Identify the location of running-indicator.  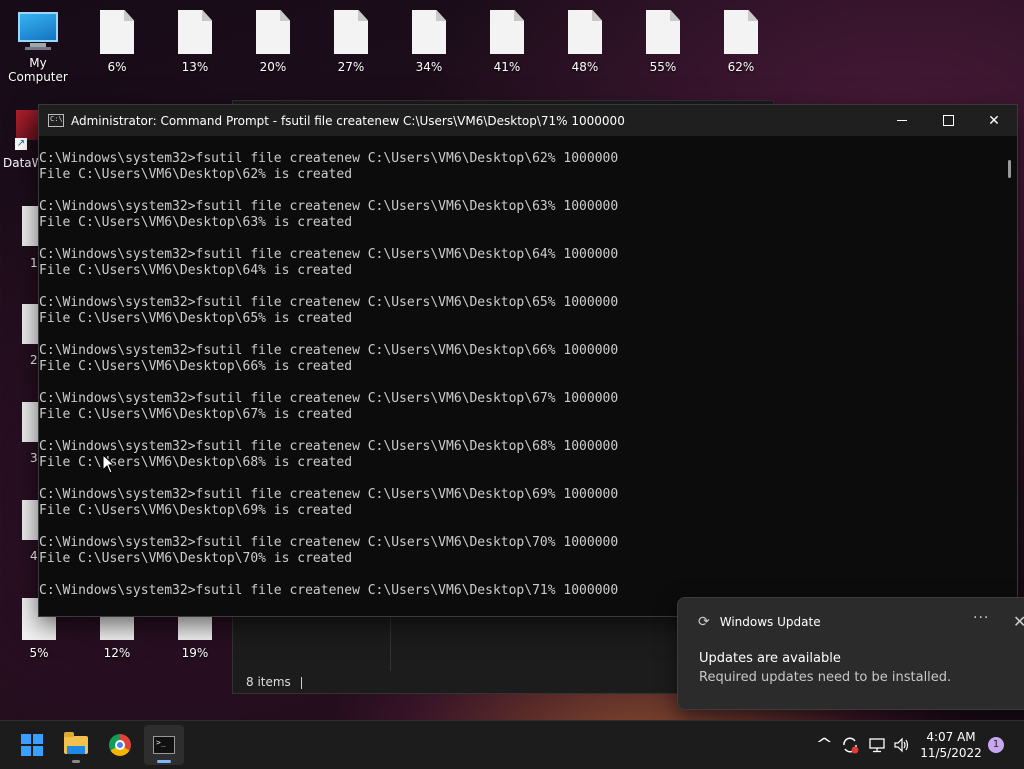
(76, 761).